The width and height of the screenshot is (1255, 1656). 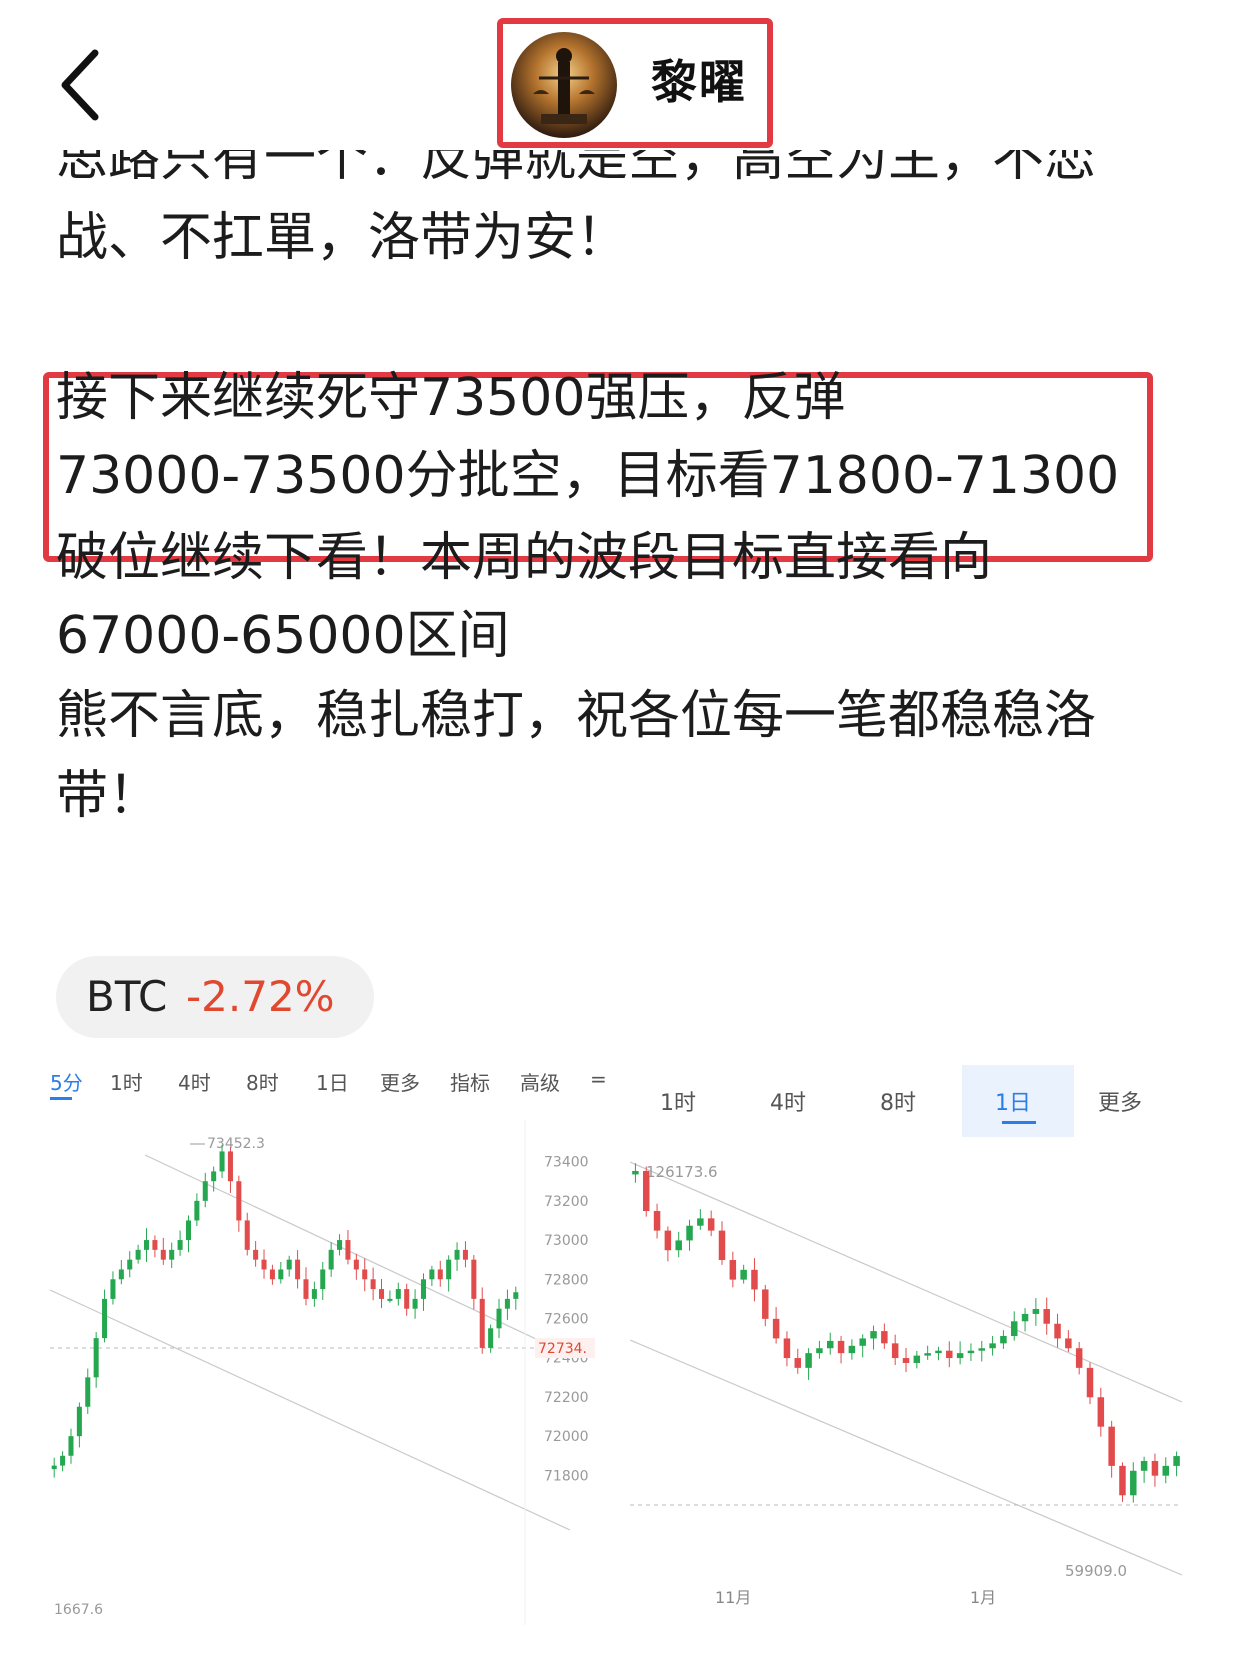 I want to click on y-tick-label: 72200, so click(x=566, y=1398).